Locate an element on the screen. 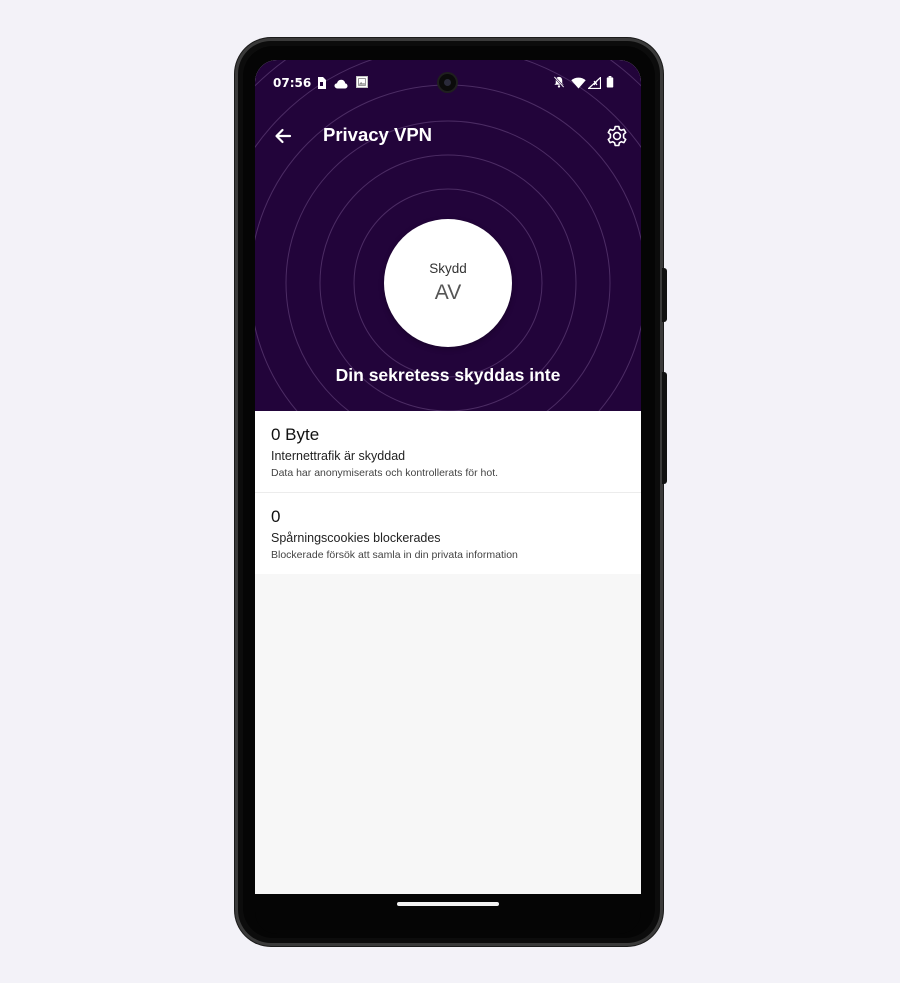 Image resolution: width=900 pixels, height=983 pixels. power-button is located at coordinates (664, 295).